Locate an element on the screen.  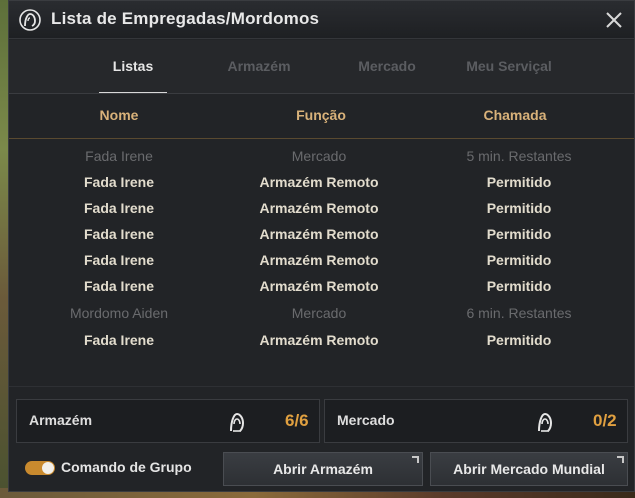
list-item: Mordomo Aiden Mercado 6 min. Restantes is located at coordinates (321, 314).